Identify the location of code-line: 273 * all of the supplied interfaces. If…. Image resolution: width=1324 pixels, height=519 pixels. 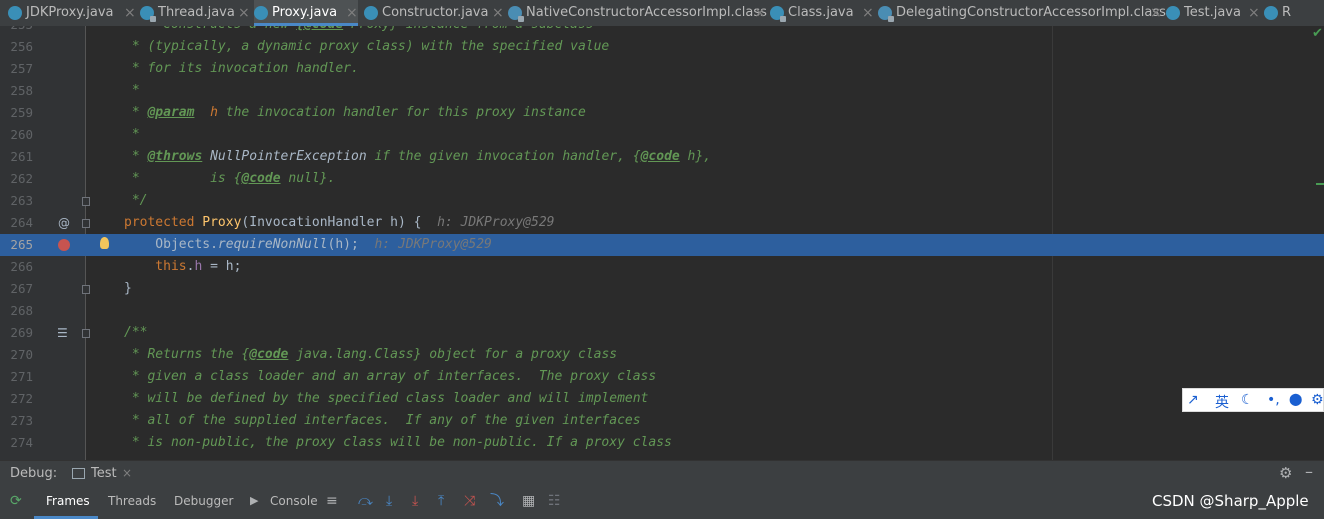
(662, 421).